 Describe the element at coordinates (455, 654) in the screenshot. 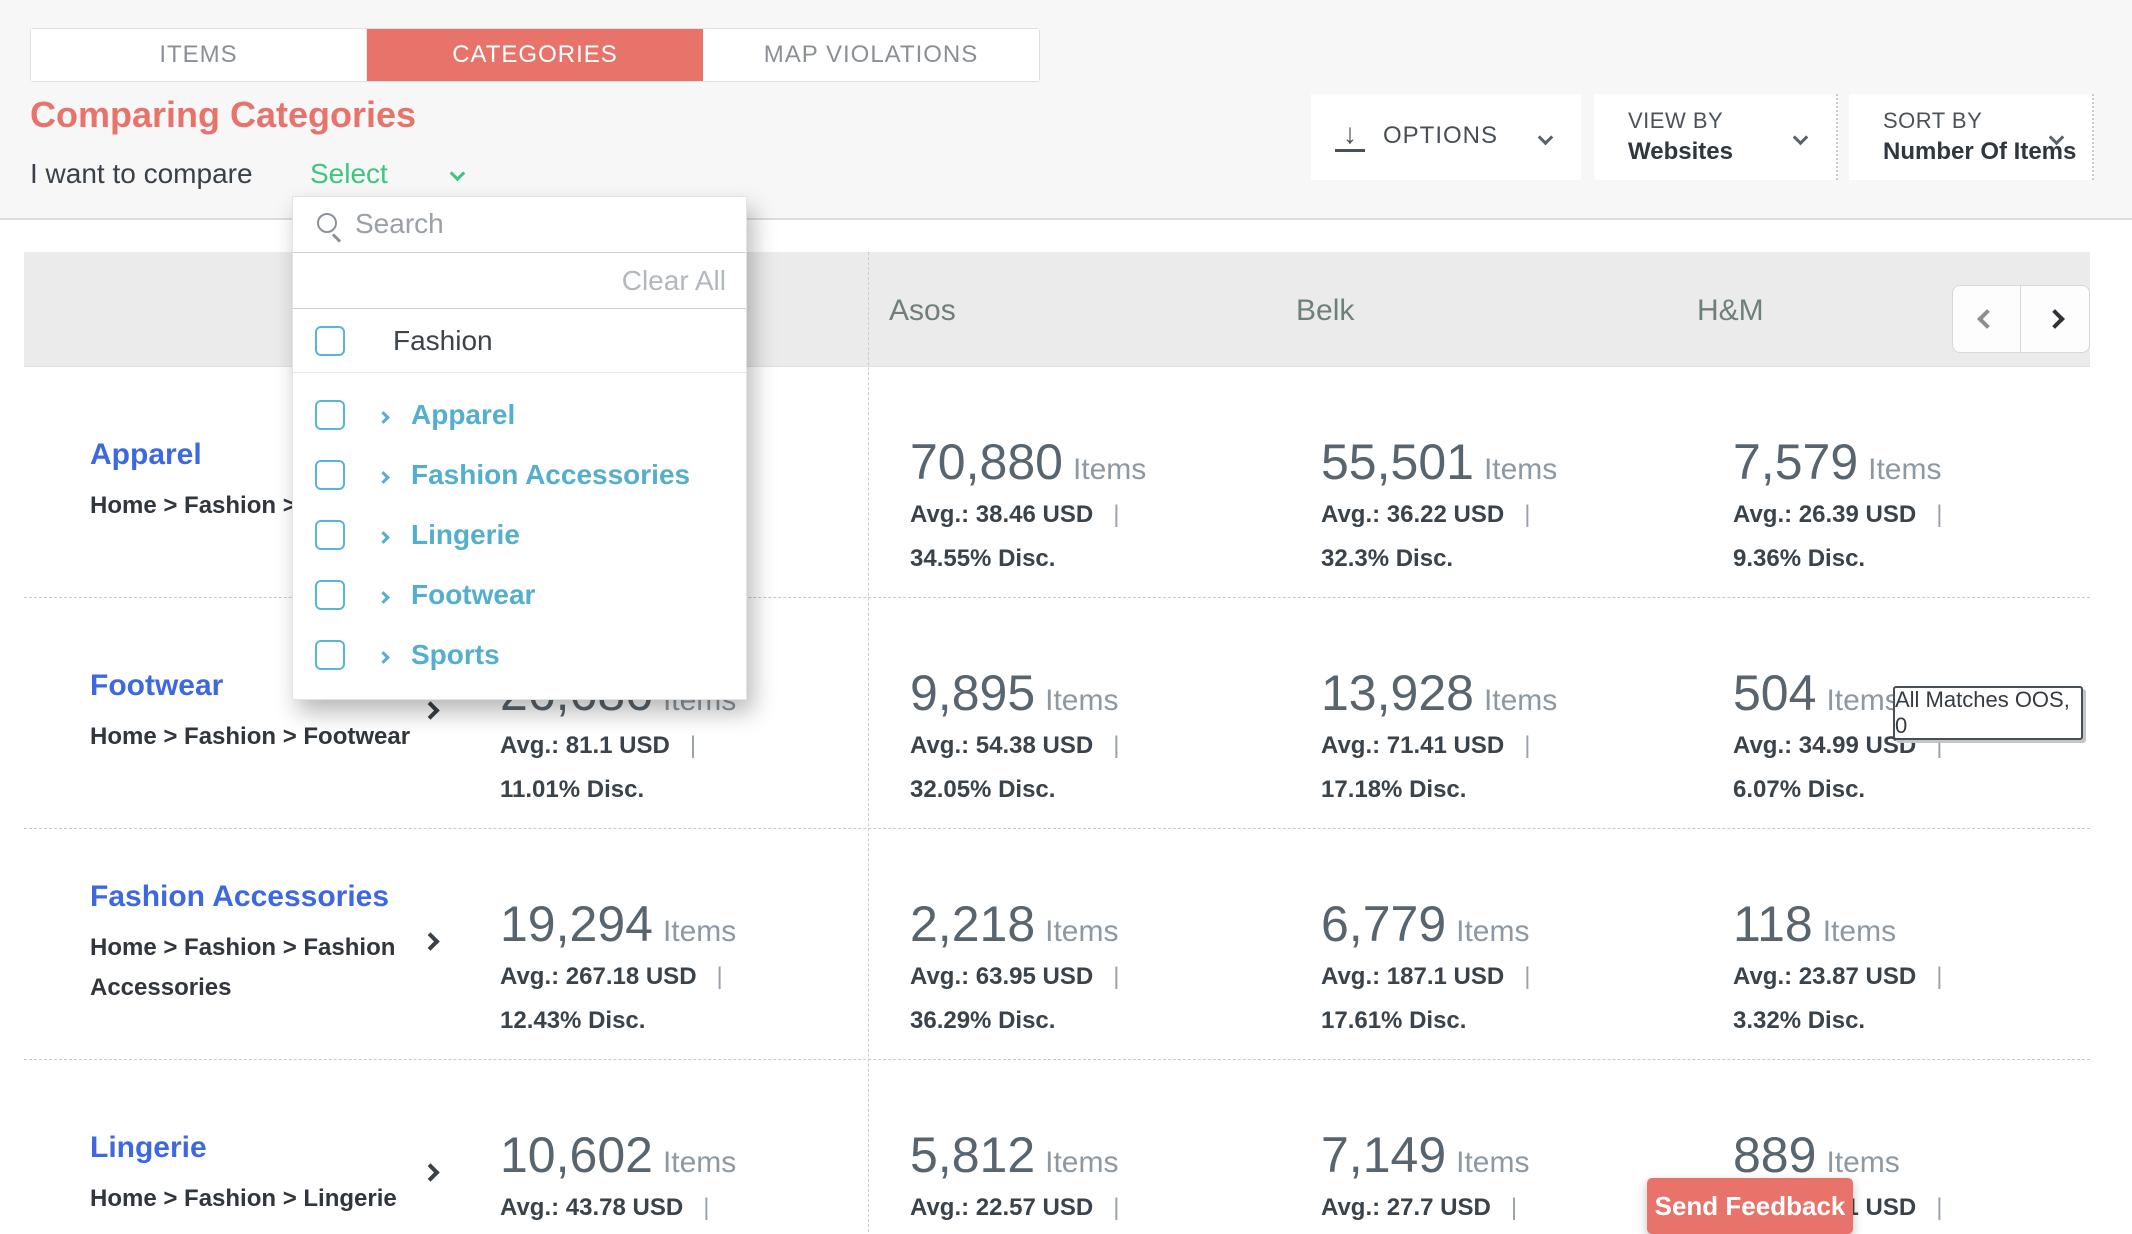

I see `dropdown-item-label: Sports` at that location.